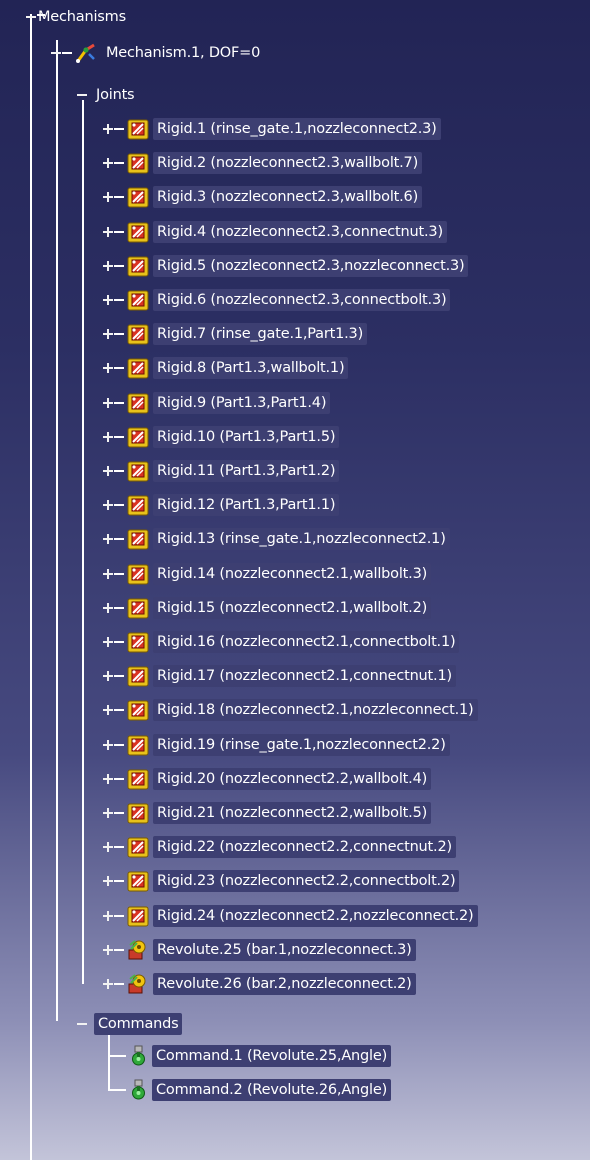 Image resolution: width=590 pixels, height=1160 pixels. What do you see at coordinates (138, 1090) in the screenshot?
I see `command-icon` at bounding box center [138, 1090].